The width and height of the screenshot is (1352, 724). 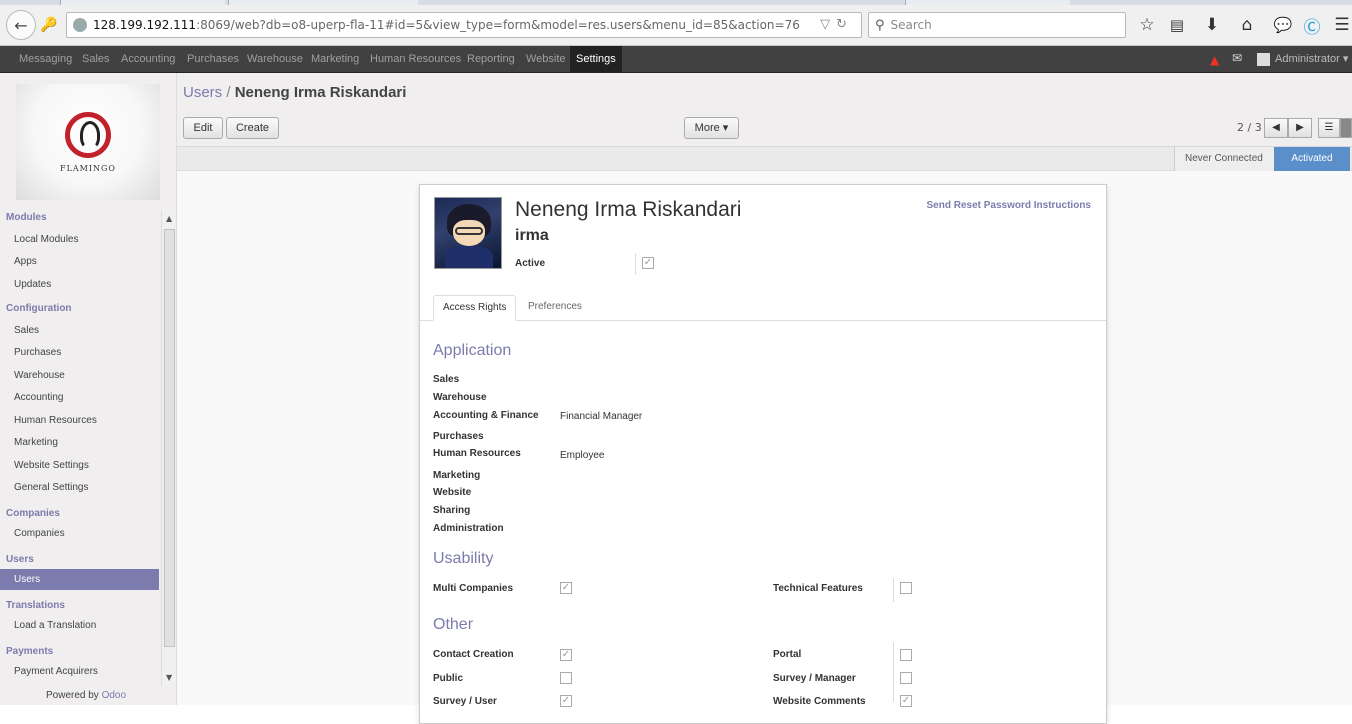 What do you see at coordinates (911, 25) in the screenshot?
I see `search-placeholder: Search` at bounding box center [911, 25].